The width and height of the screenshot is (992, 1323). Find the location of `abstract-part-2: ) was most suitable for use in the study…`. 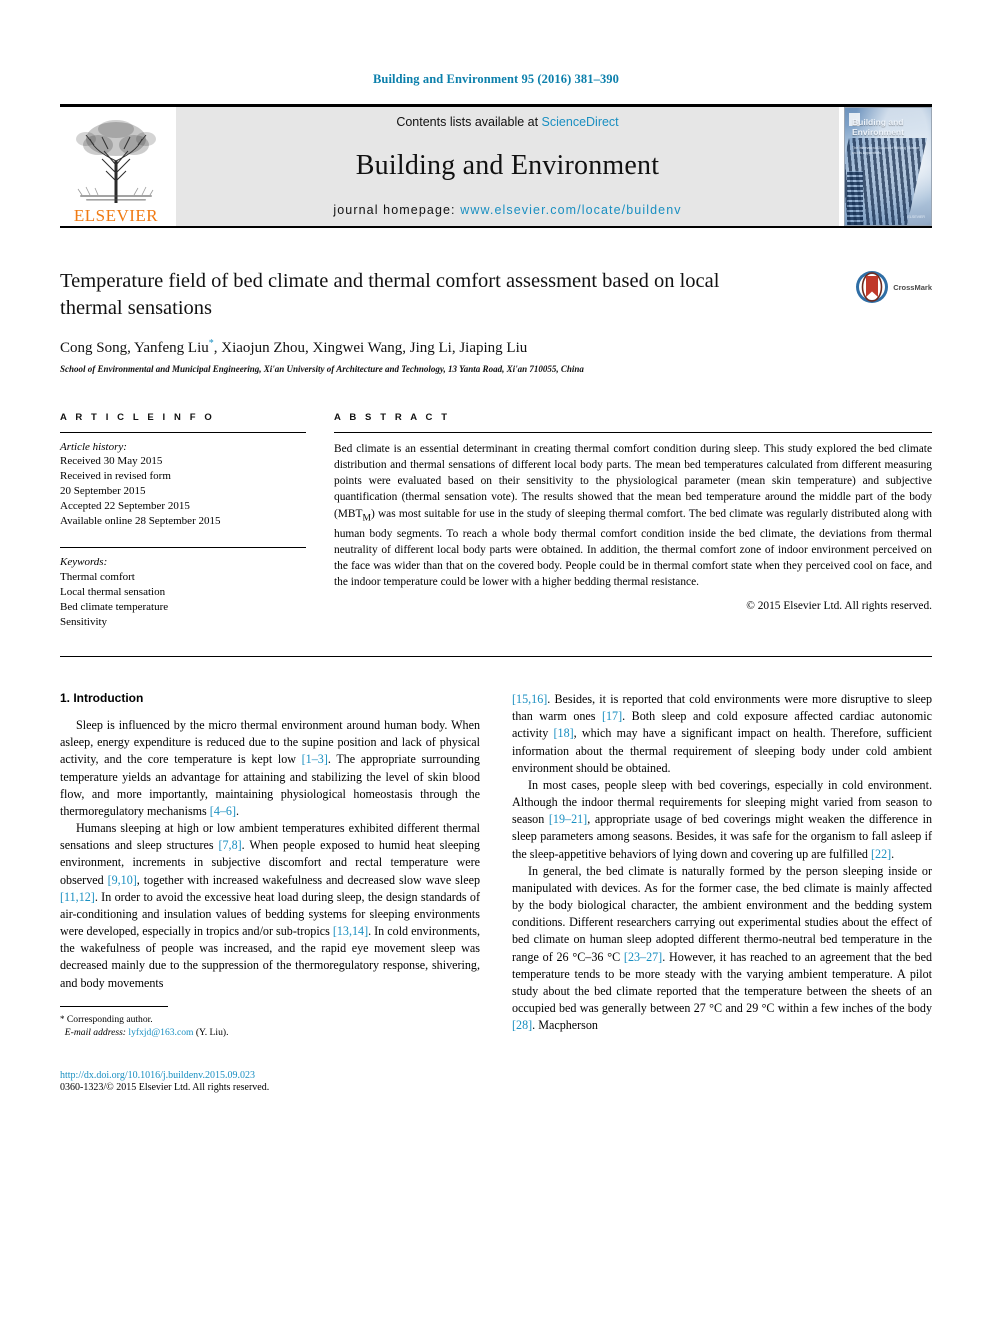

abstract-part-2: ) was most suitable for use in the study… is located at coordinates (633, 548).